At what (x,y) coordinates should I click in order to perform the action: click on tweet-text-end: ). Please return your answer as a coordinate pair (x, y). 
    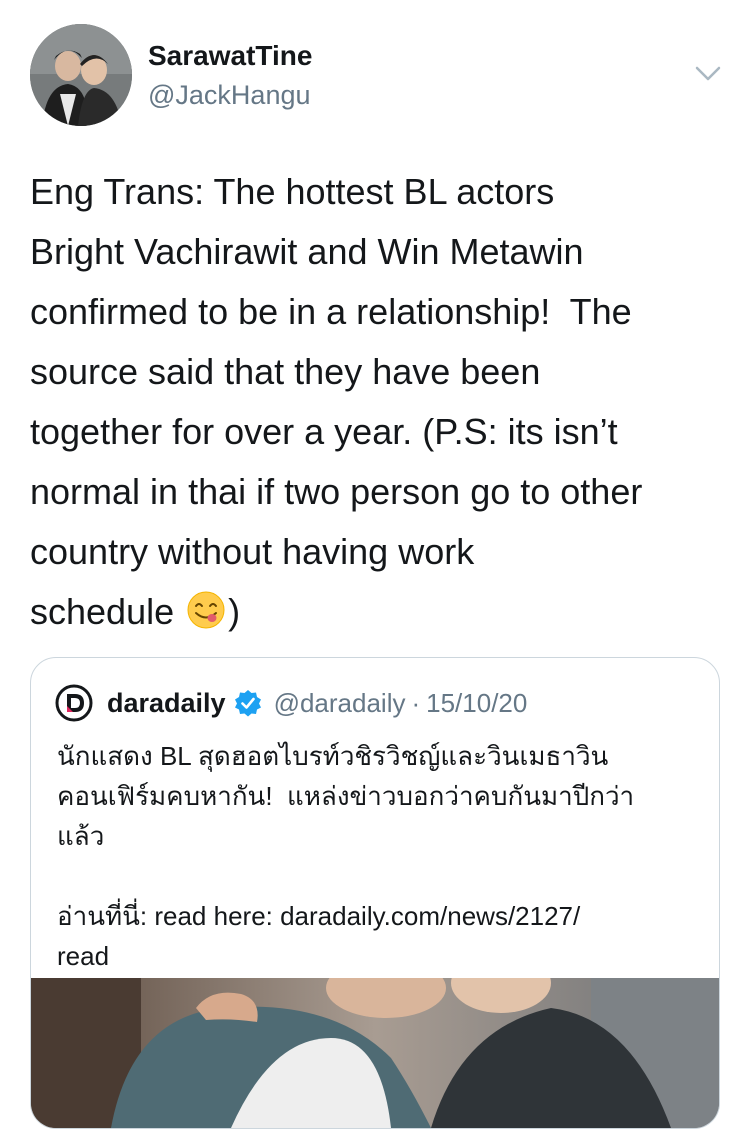
    Looking at the image, I should click on (234, 611).